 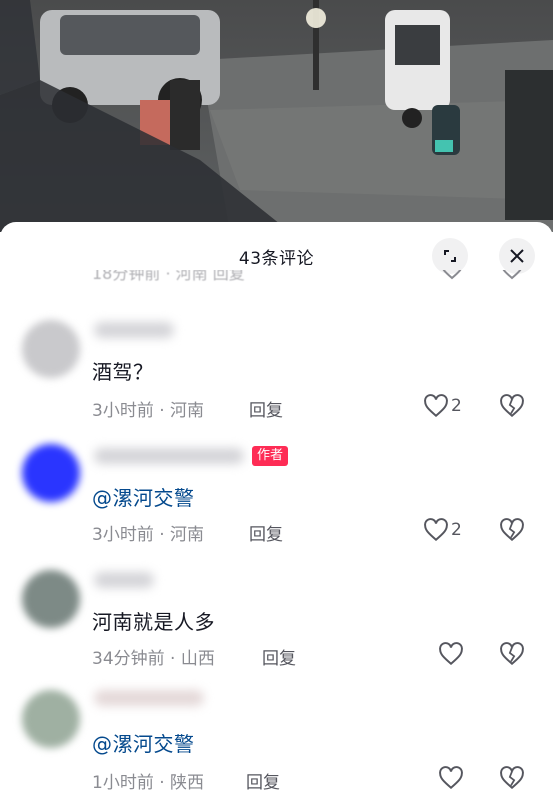 I want to click on comment-meta: 1小时前 · 陕西, so click(x=148, y=780).